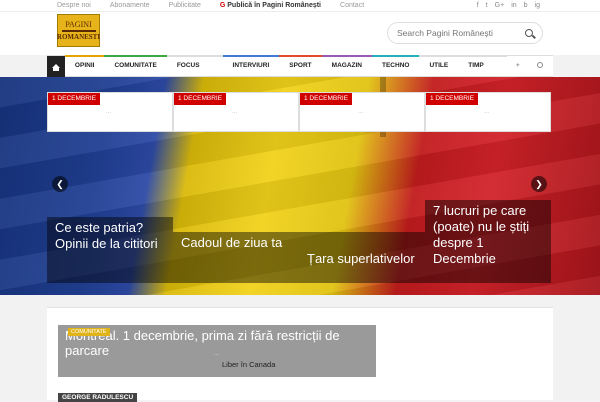 Image resolution: width=600 pixels, height=402 pixels. I want to click on caption-text: Țara superlativelor, so click(361, 258).